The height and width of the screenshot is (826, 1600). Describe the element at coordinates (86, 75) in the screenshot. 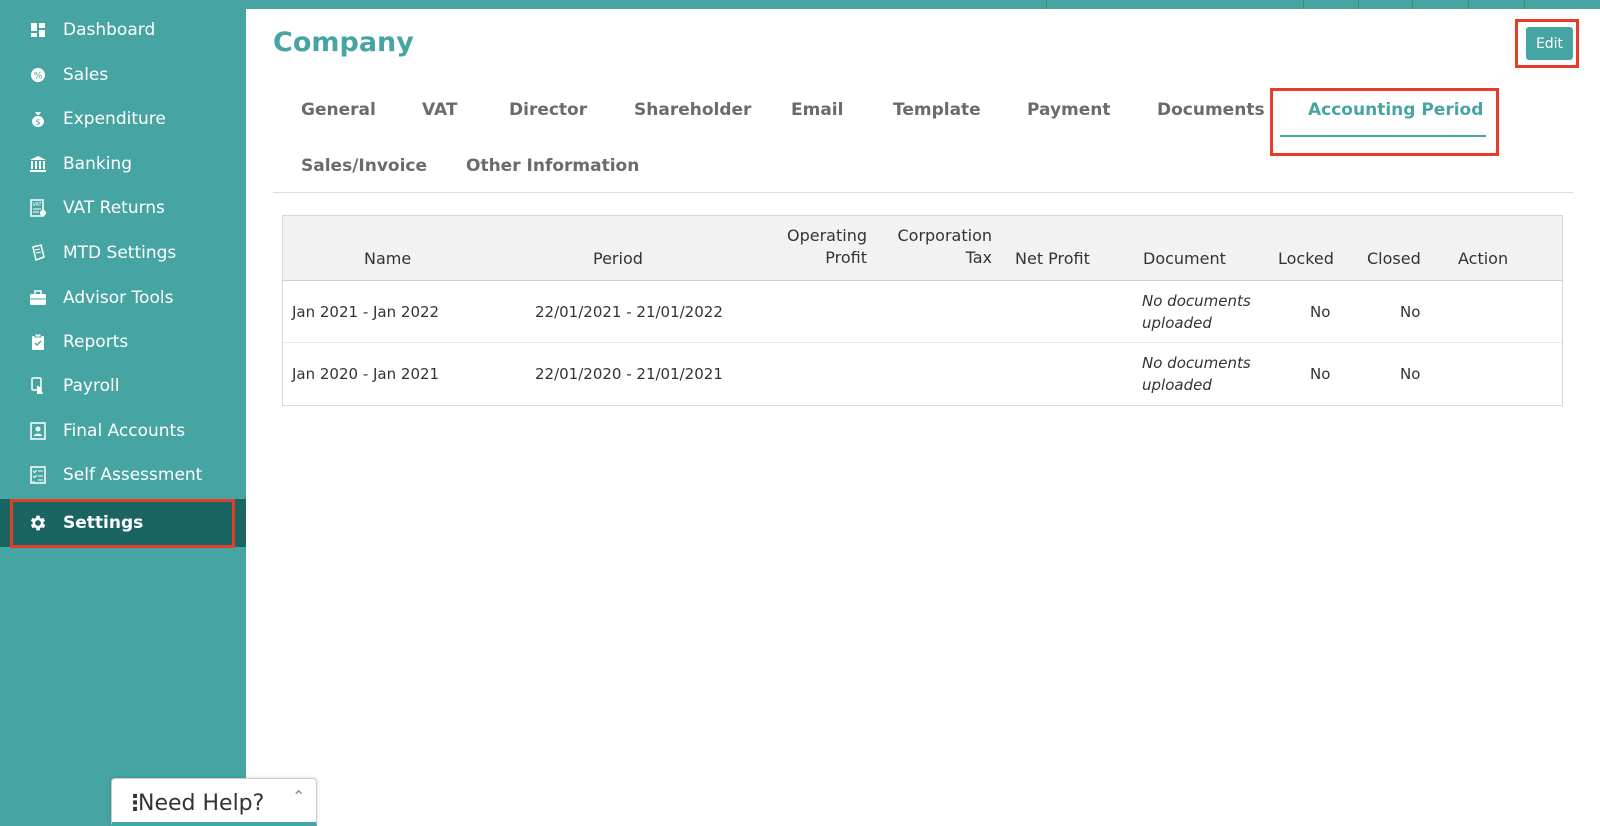

I see `sidebar-item-label: Sales` at that location.